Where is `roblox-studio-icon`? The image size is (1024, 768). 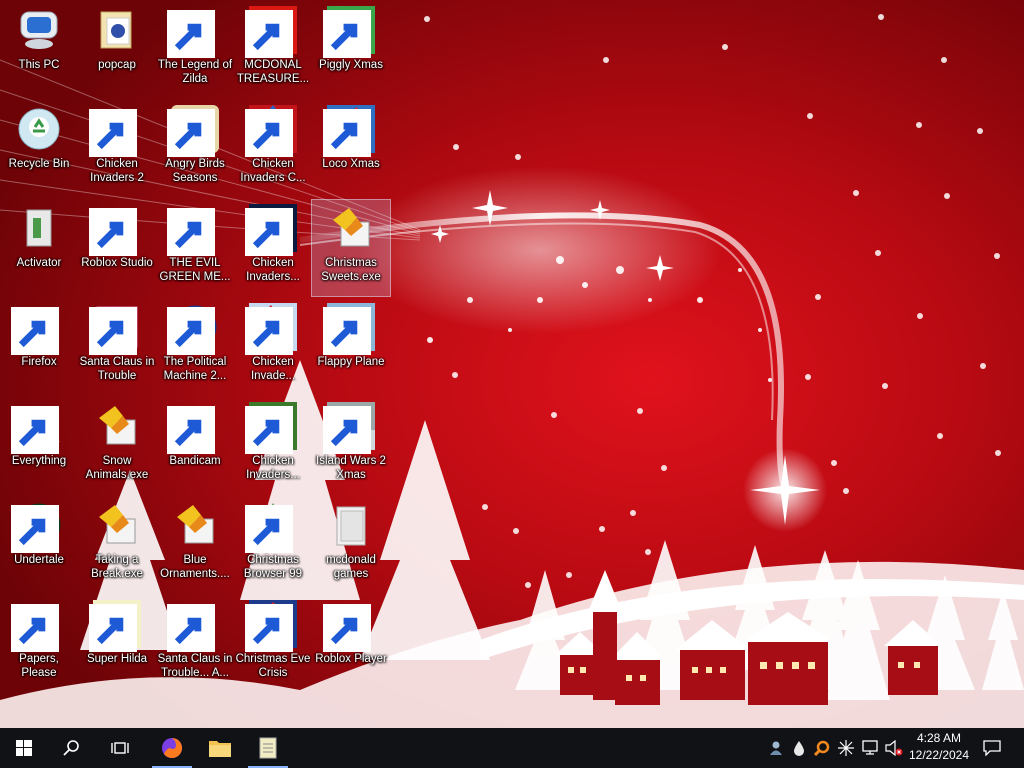 roblox-studio-icon is located at coordinates (115, 230).